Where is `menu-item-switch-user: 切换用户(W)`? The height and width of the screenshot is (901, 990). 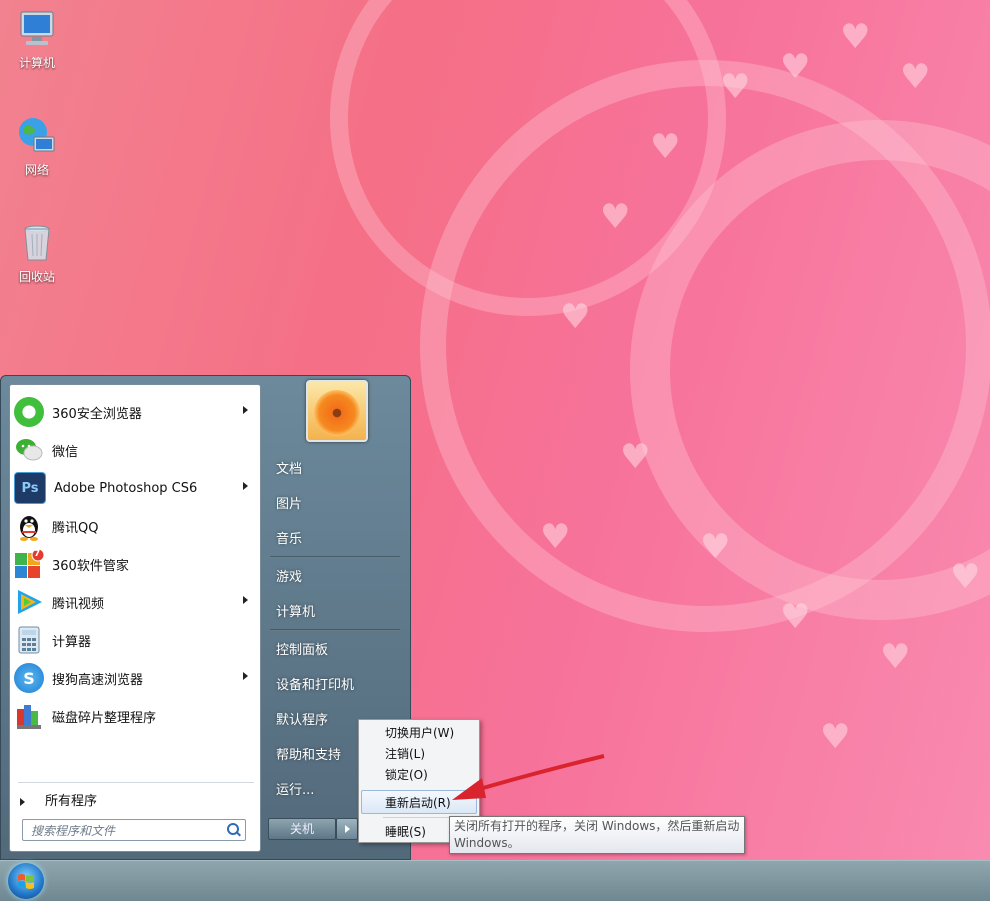 menu-item-switch-user: 切换用户(W) is located at coordinates (419, 732).